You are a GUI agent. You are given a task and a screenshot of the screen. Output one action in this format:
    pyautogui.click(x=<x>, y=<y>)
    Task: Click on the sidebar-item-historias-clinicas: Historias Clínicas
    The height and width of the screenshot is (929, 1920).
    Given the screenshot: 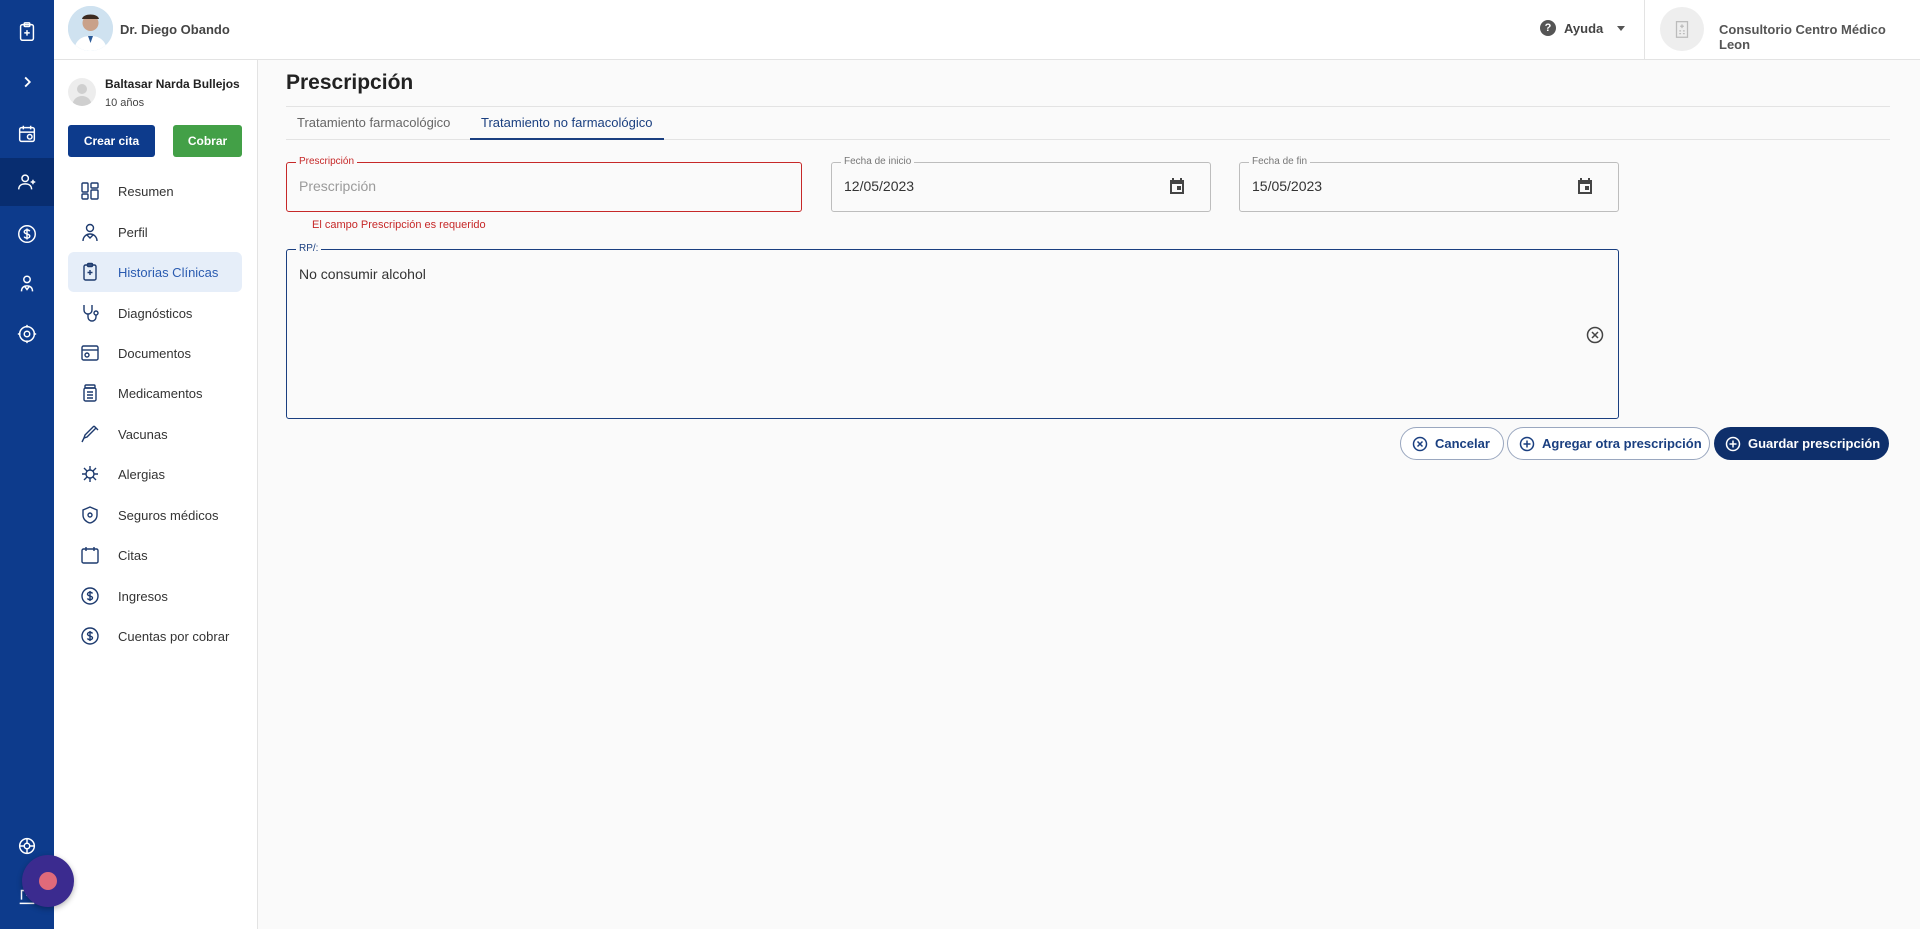 What is the action you would take?
    pyautogui.click(x=155, y=272)
    